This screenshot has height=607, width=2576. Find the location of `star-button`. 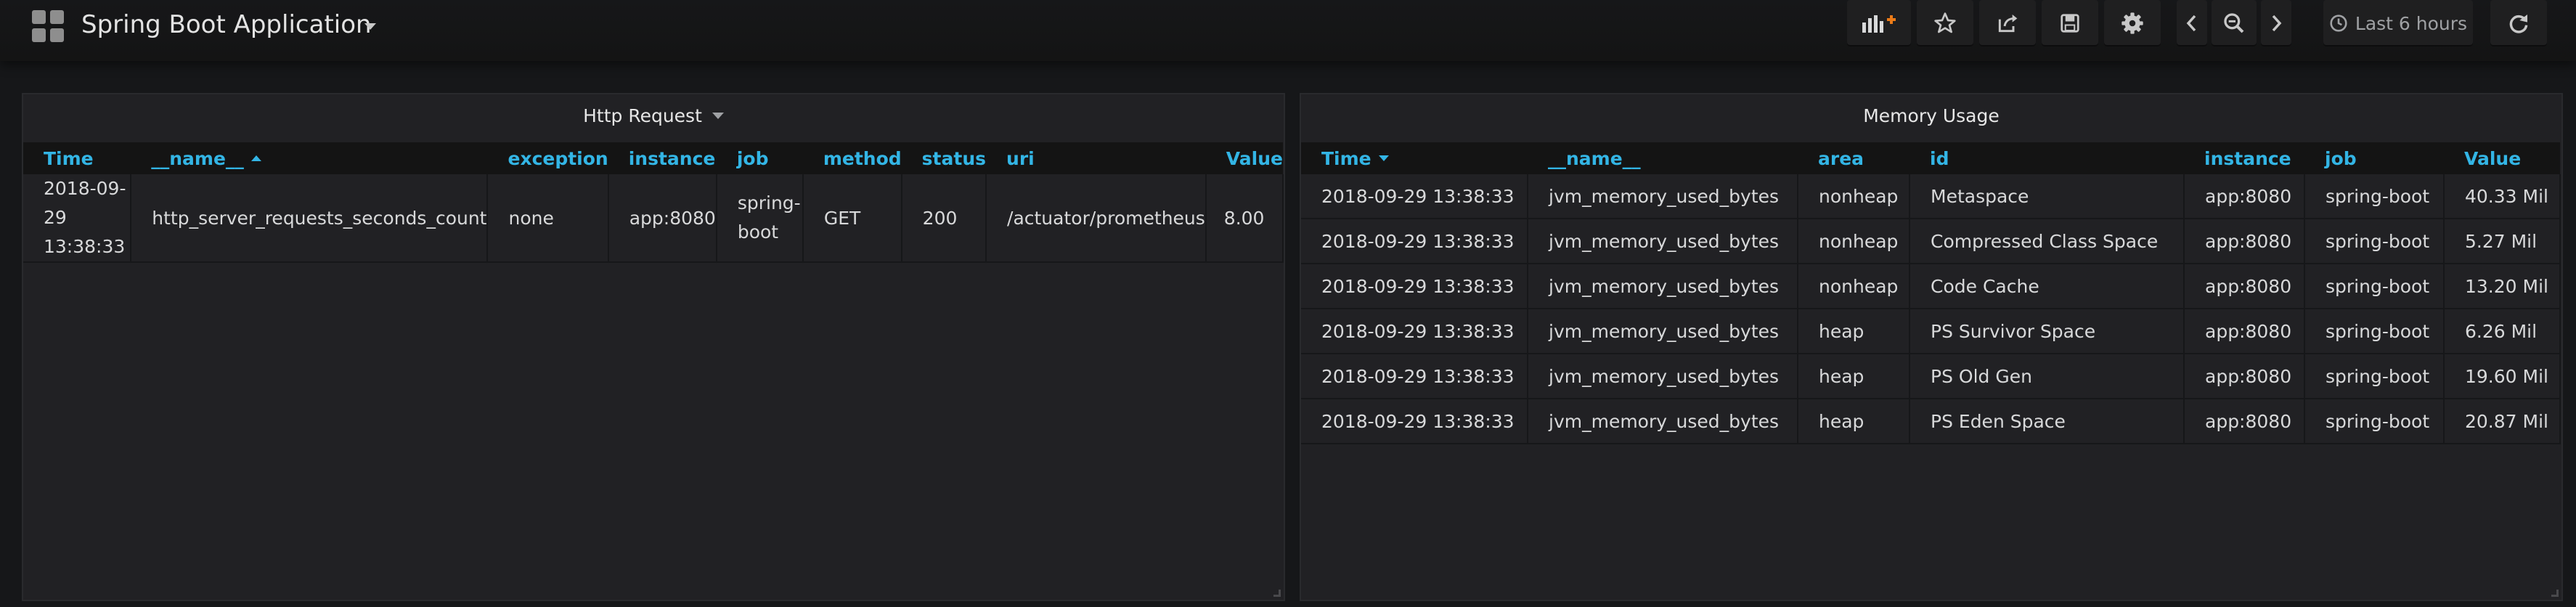

star-button is located at coordinates (1945, 23).